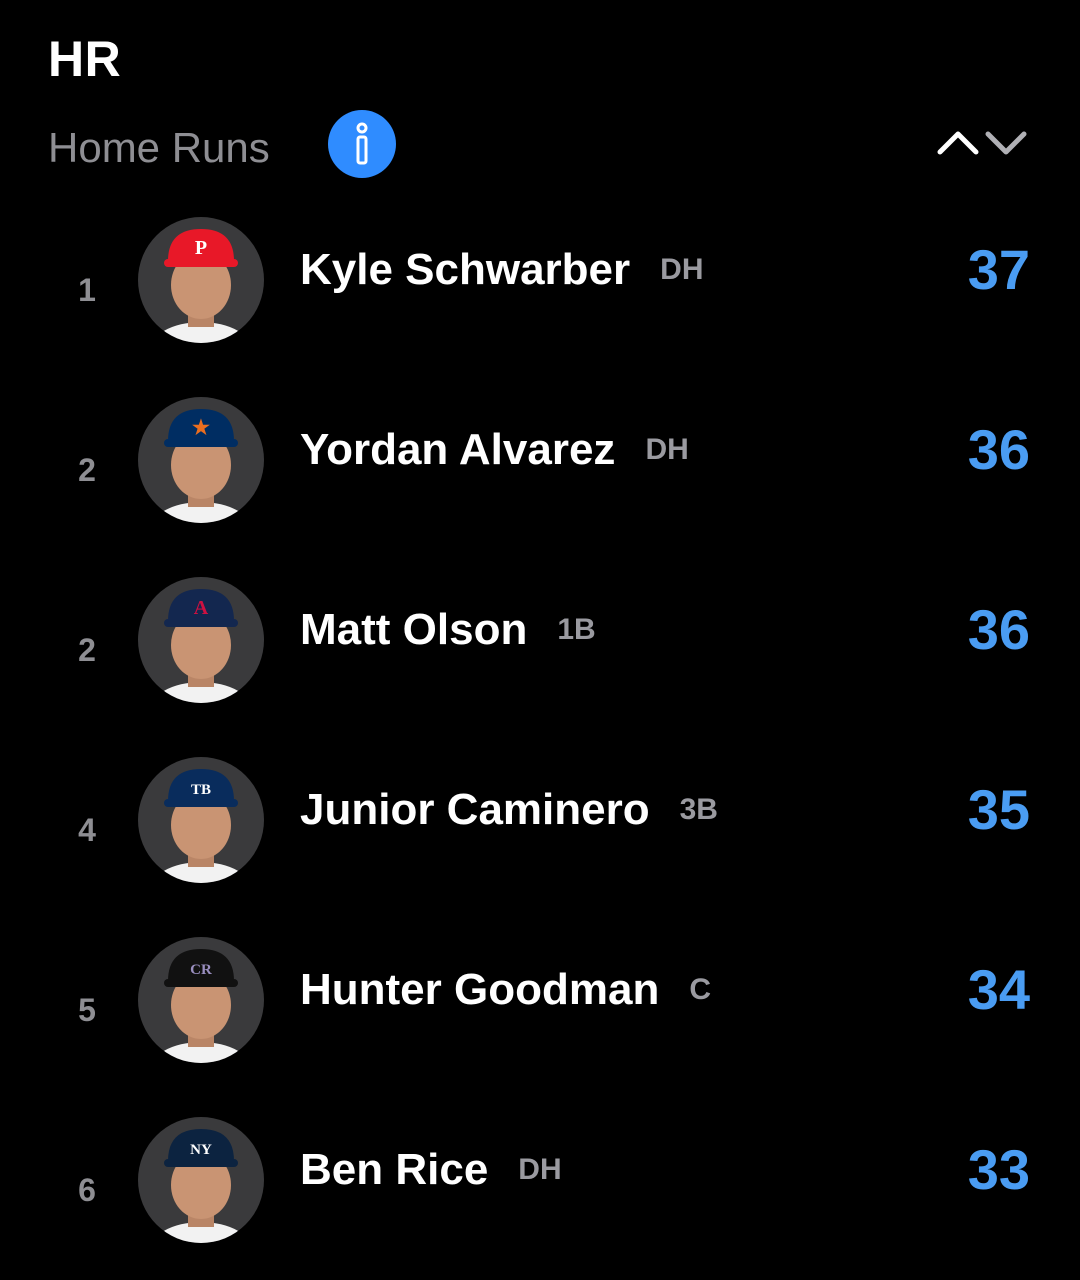 The width and height of the screenshot is (1080, 1280). Describe the element at coordinates (201, 970) in the screenshot. I see `svg-text: CR` at that location.